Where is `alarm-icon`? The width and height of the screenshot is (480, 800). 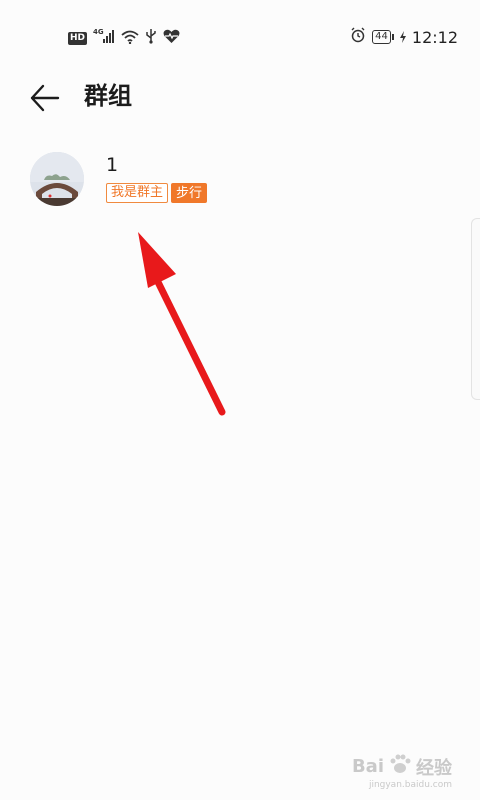 alarm-icon is located at coordinates (358, 37).